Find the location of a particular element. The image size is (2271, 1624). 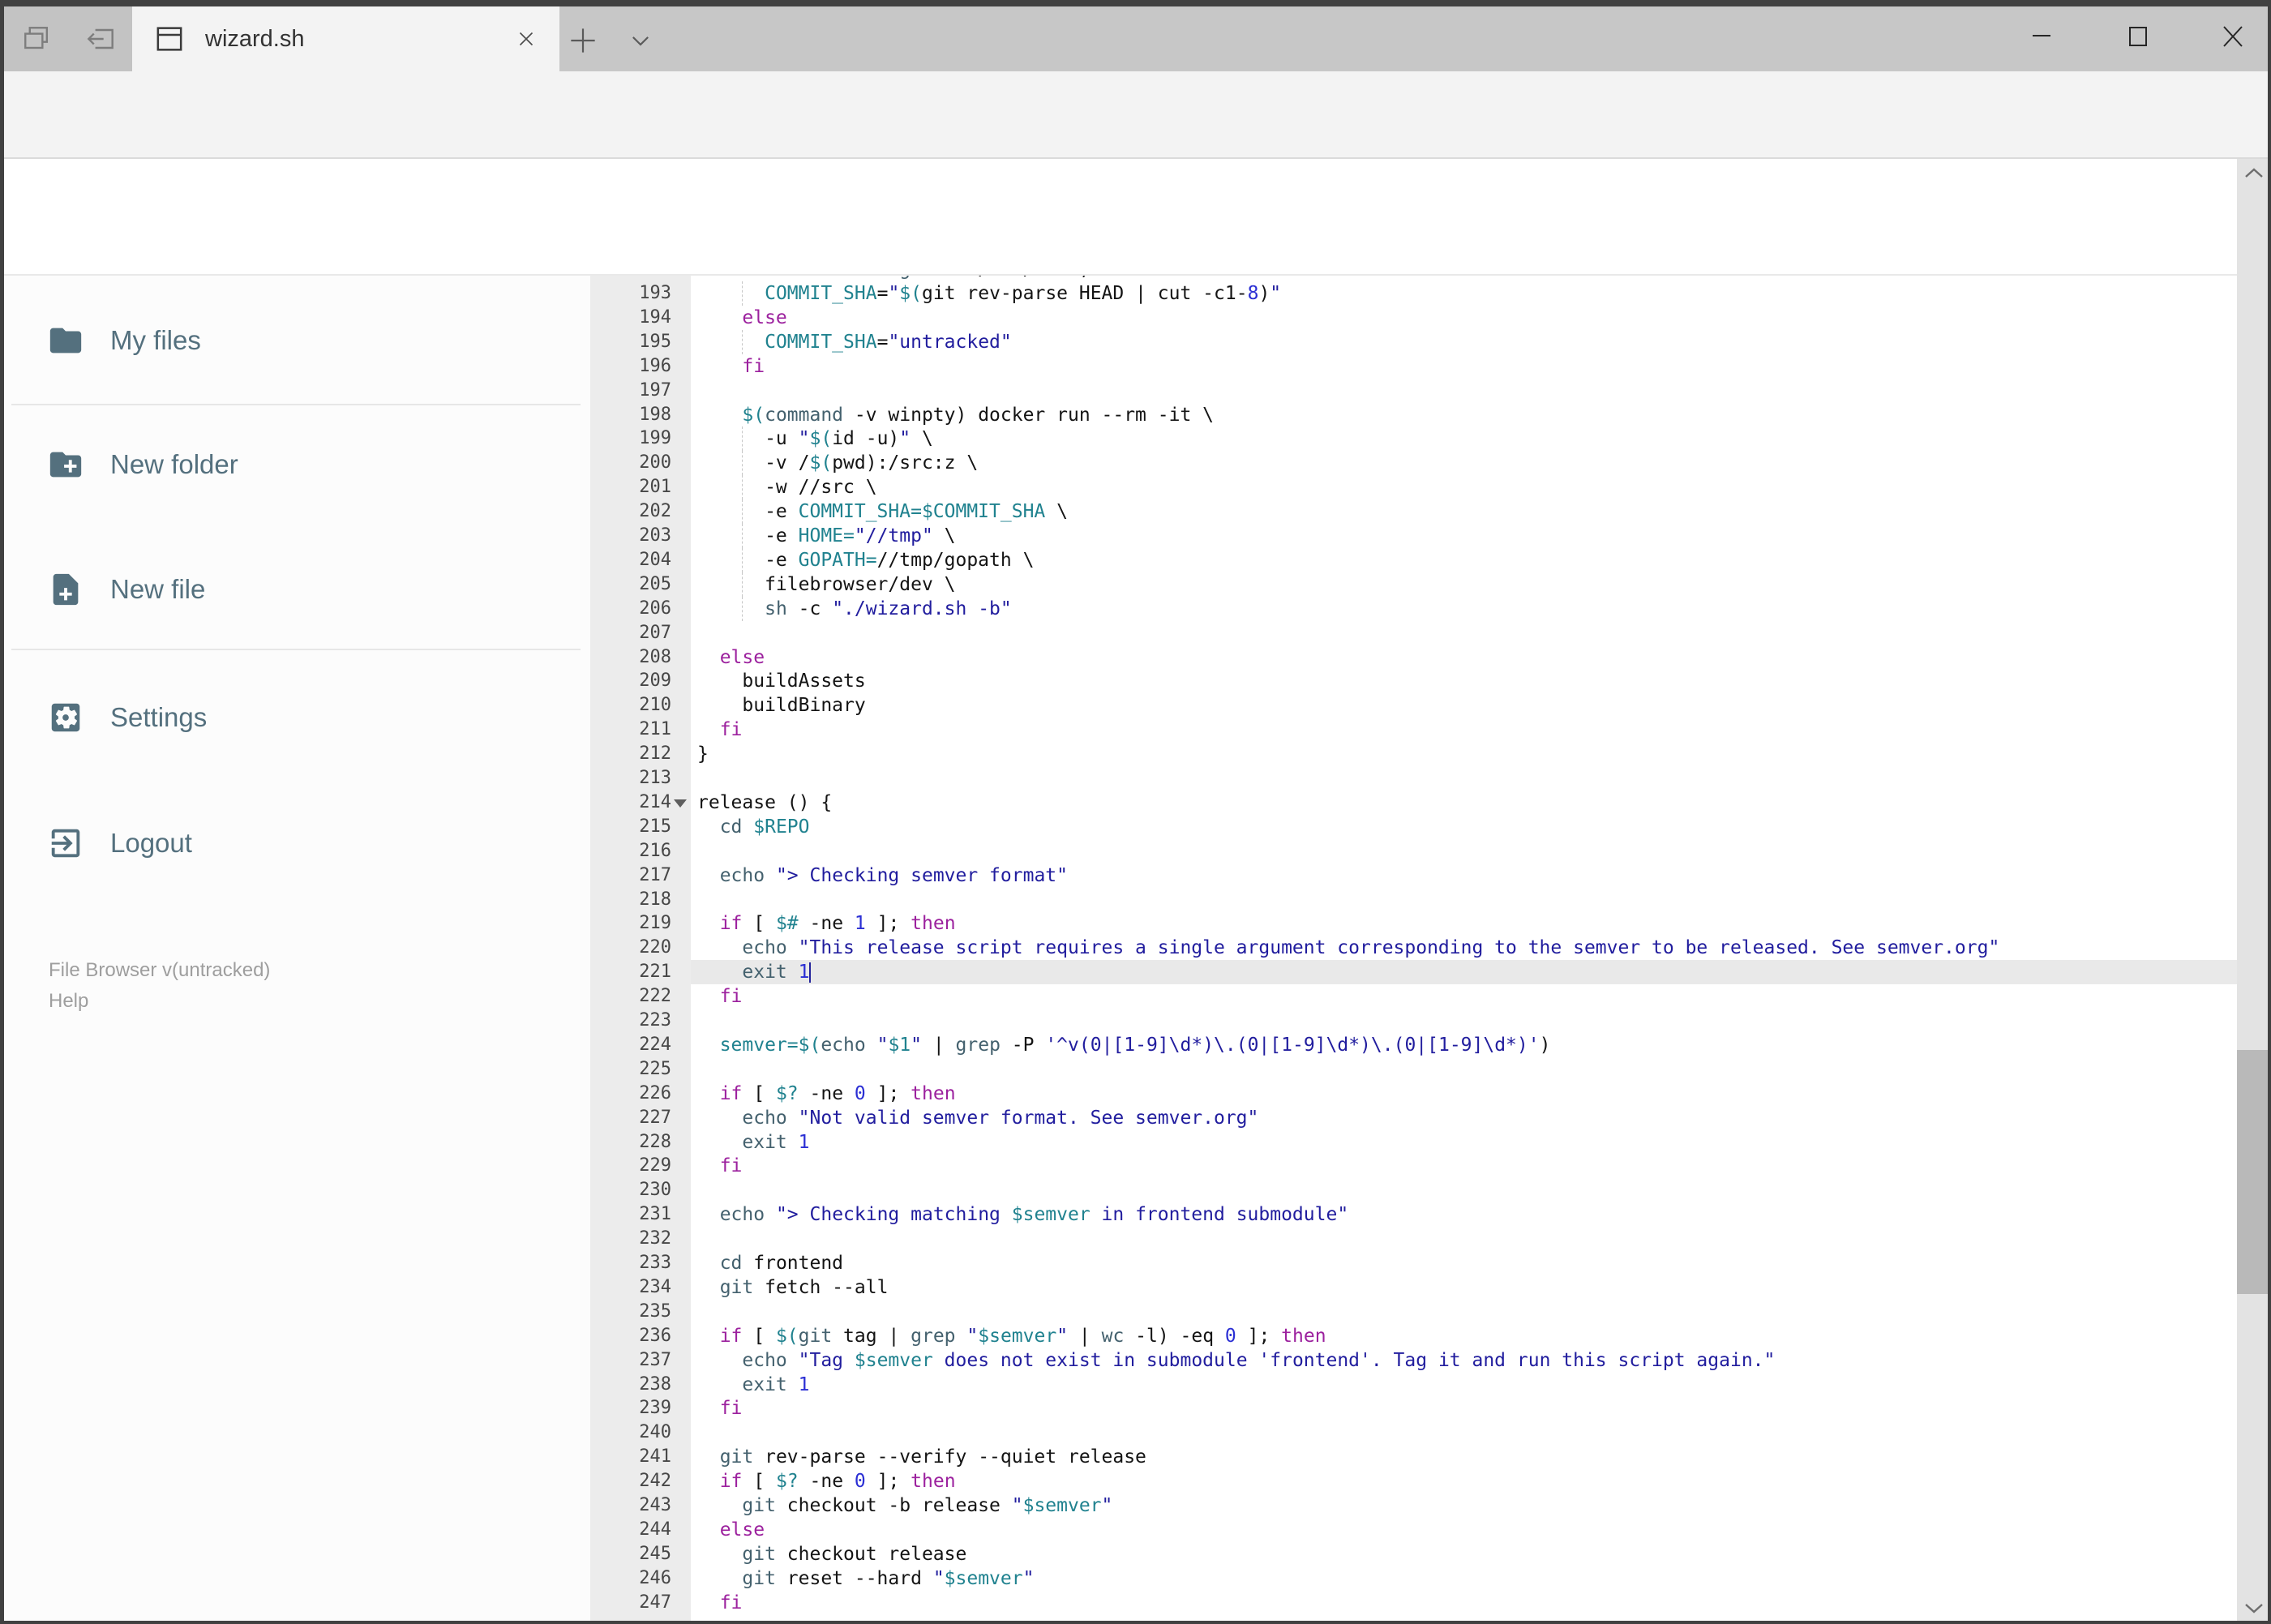

page-scrollbar is located at coordinates (2254, 891).